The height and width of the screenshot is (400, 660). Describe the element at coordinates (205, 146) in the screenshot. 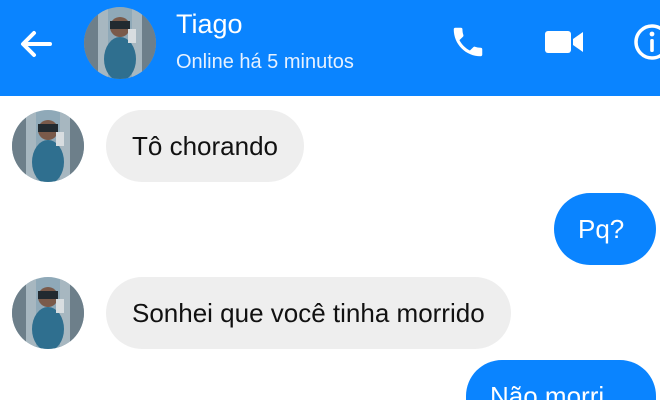

I see `message-bubble-incoming: Tô chorando` at that location.